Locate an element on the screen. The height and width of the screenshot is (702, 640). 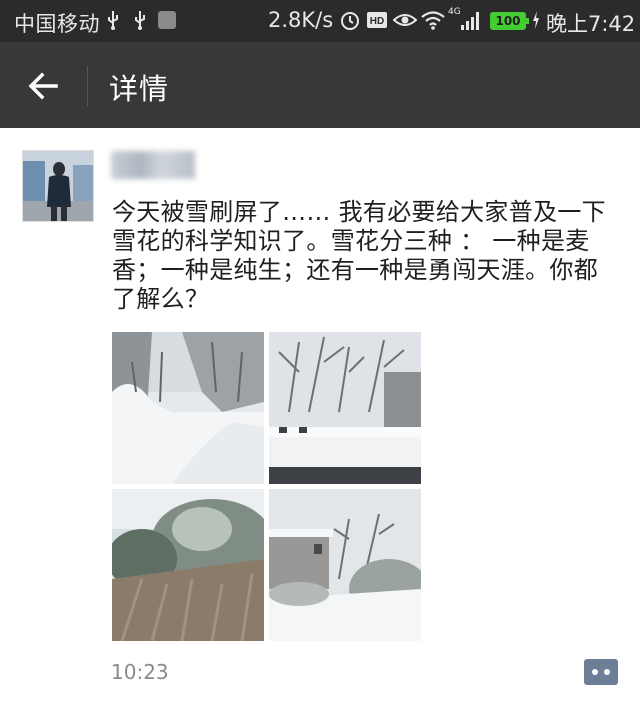
network-speed: 2.8K/s is located at coordinates (301, 20).